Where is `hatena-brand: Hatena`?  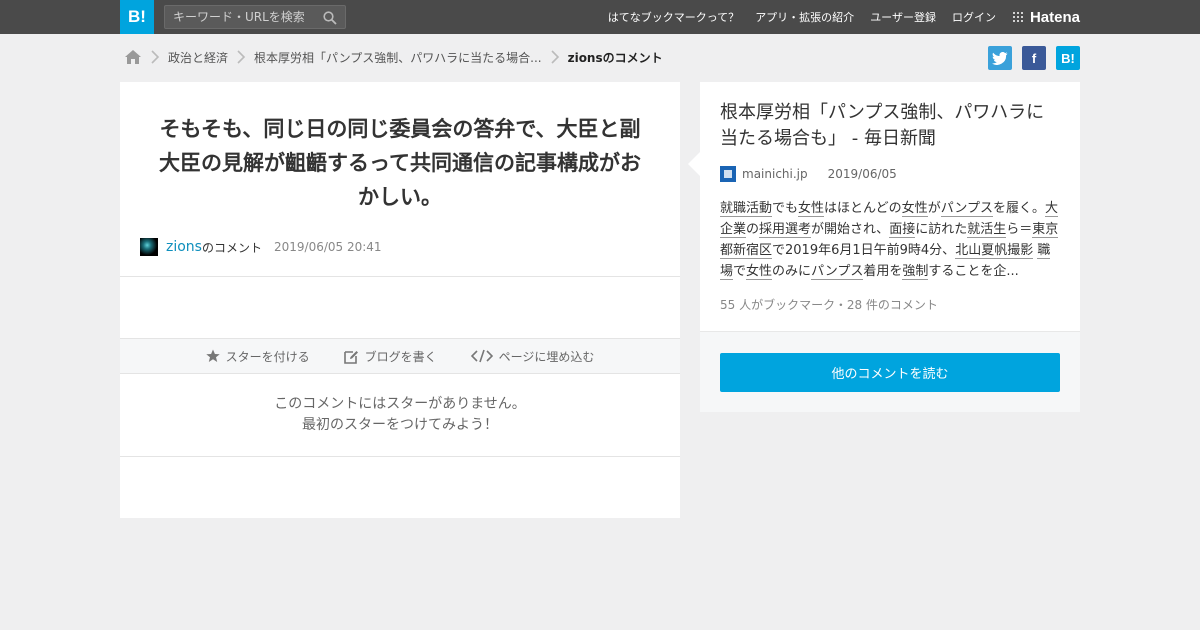 hatena-brand: Hatena is located at coordinates (1046, 17).